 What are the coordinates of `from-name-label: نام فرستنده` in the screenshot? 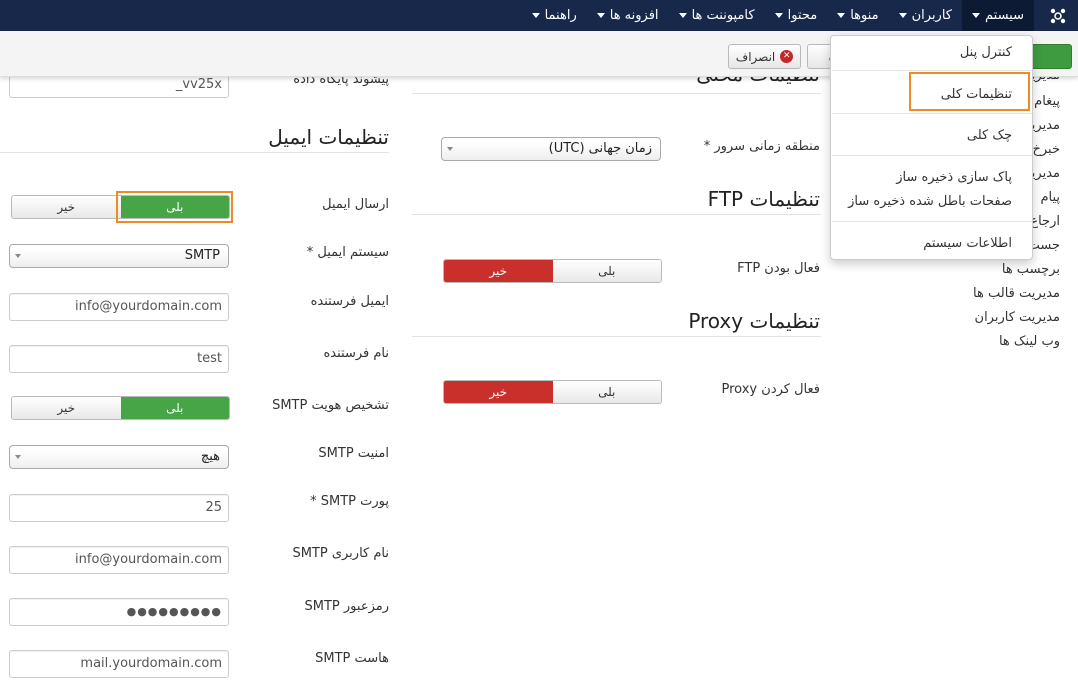 It's located at (356, 353).